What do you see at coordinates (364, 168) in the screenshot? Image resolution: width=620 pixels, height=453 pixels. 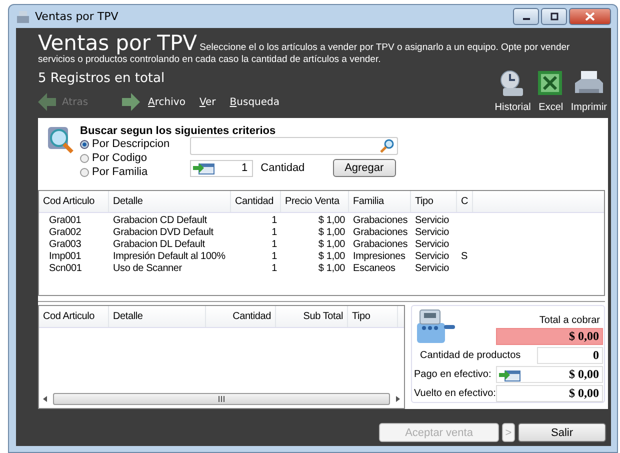 I see `add-button: Agregar` at bounding box center [364, 168].